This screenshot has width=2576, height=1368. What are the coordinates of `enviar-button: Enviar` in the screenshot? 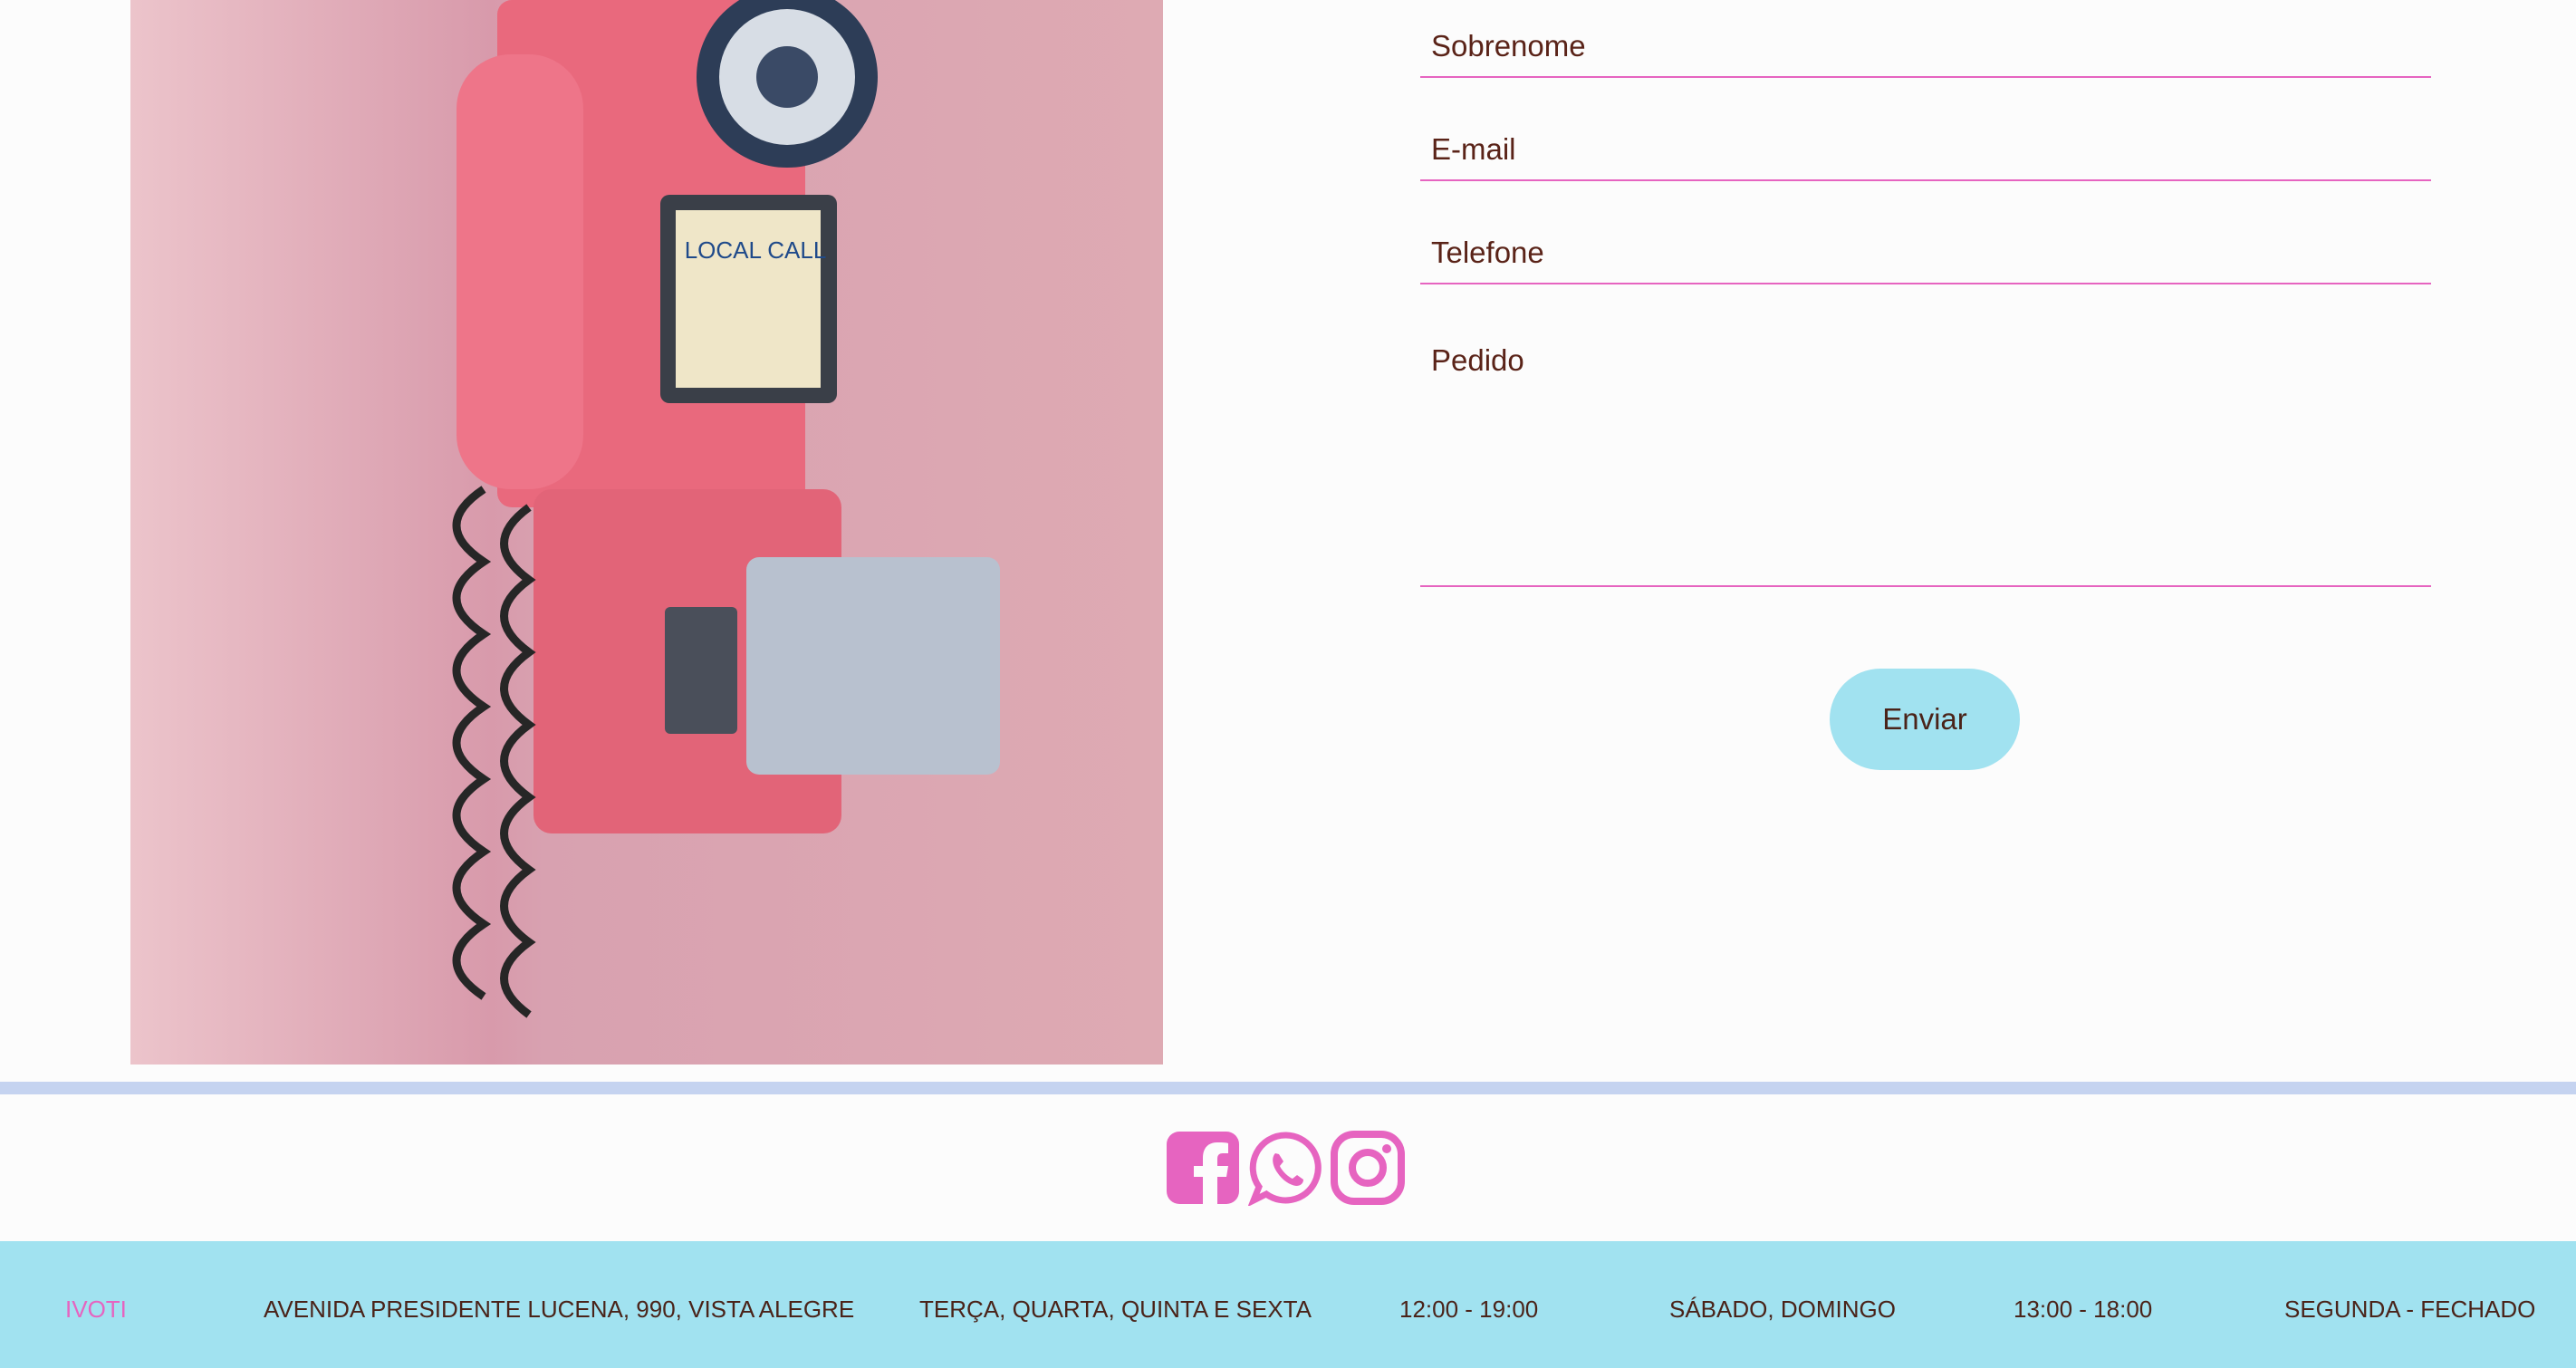 It's located at (1925, 720).